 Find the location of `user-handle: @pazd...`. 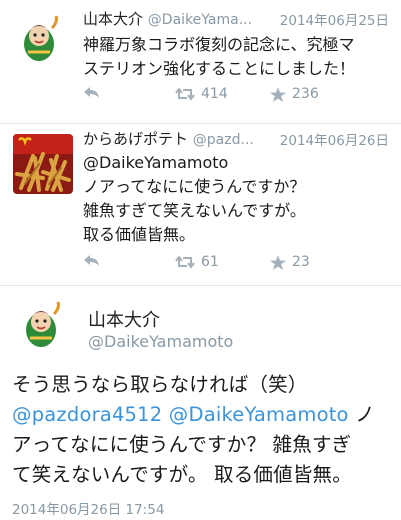

user-handle: @pazd... is located at coordinates (223, 140).